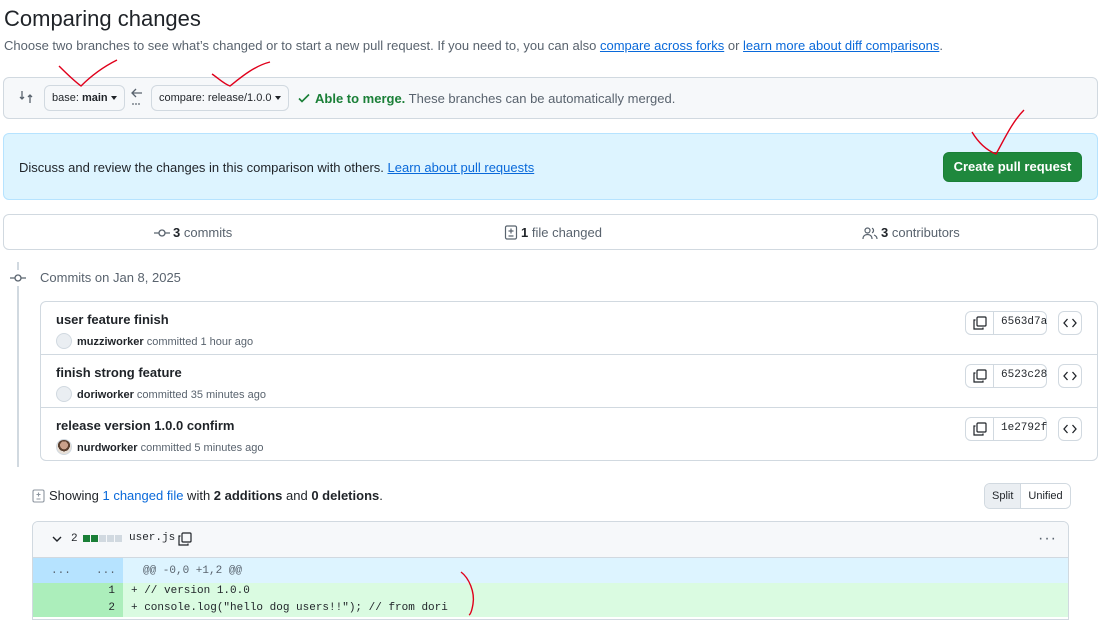 The height and width of the screenshot is (620, 1100). I want to click on learn-diff-link: learn more about diff comparisons, so click(841, 45).